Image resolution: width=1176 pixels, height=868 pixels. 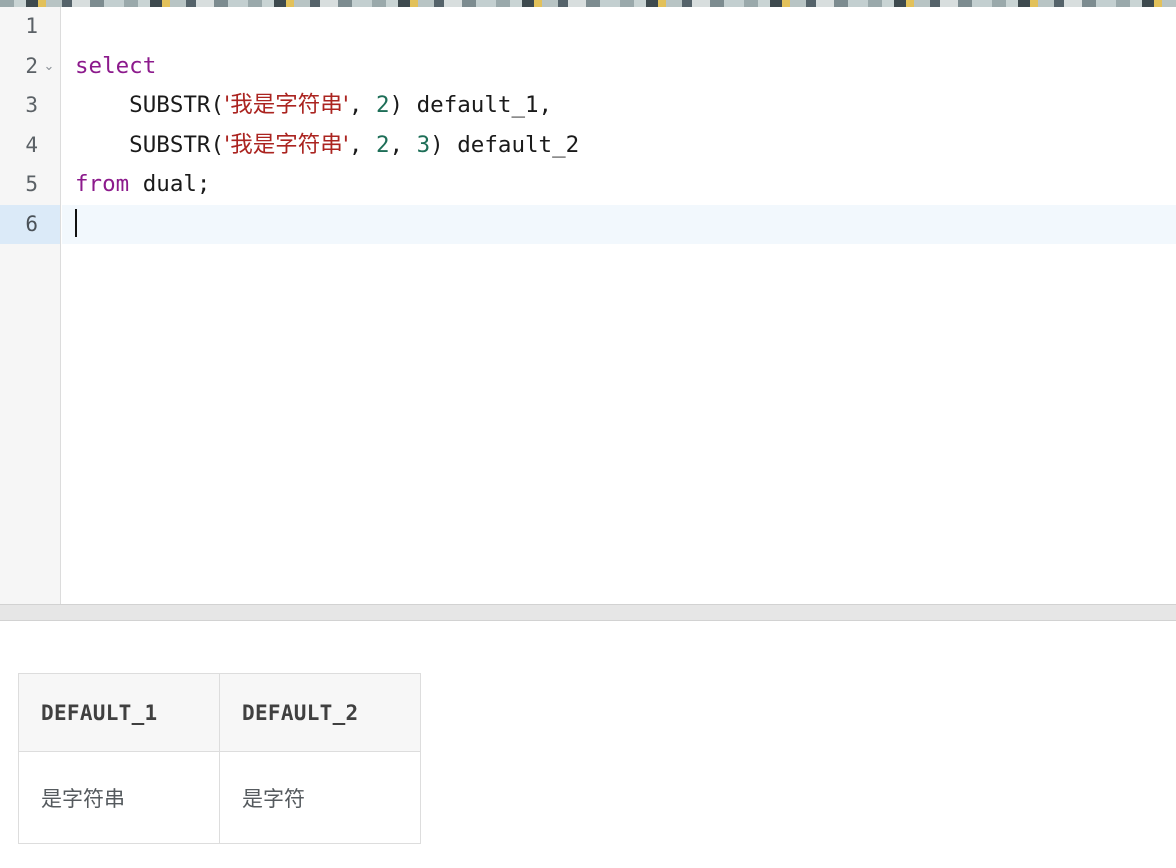 I want to click on results-table-body: 是字符串 是字符, so click(x=219, y=797).